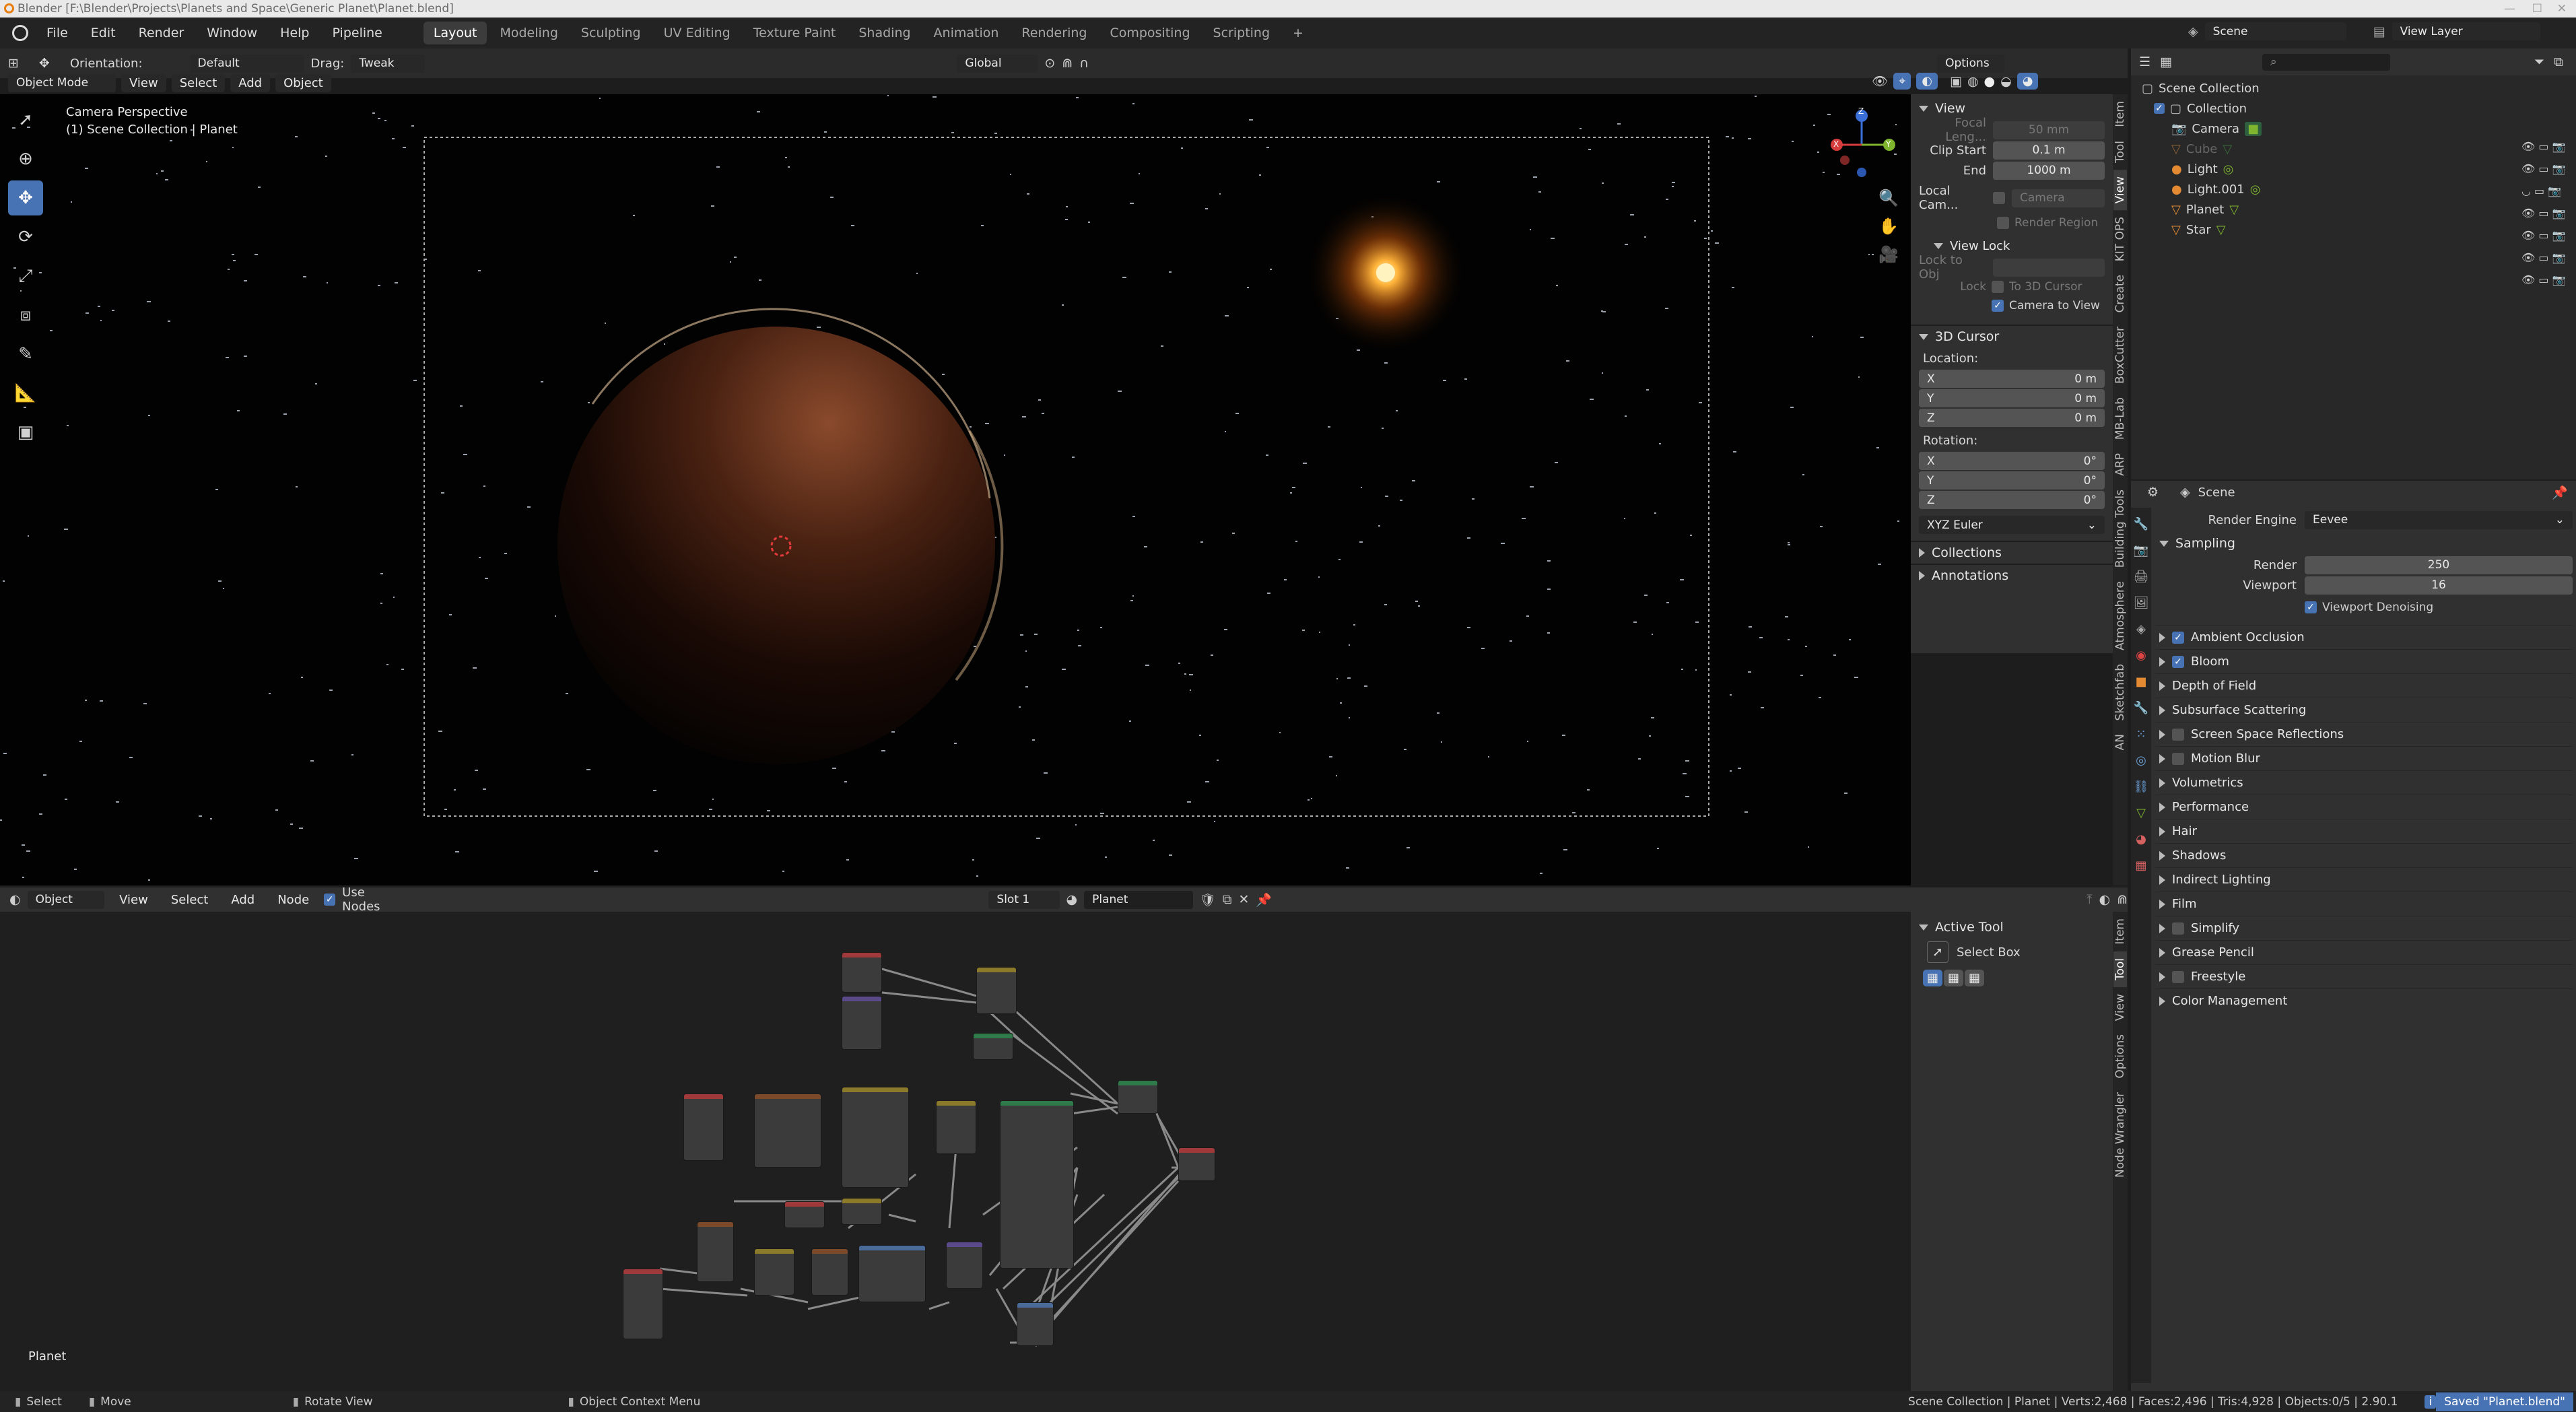 The width and height of the screenshot is (2576, 1412). Describe the element at coordinates (66, 899) in the screenshot. I see `shader-type-select: Object` at that location.